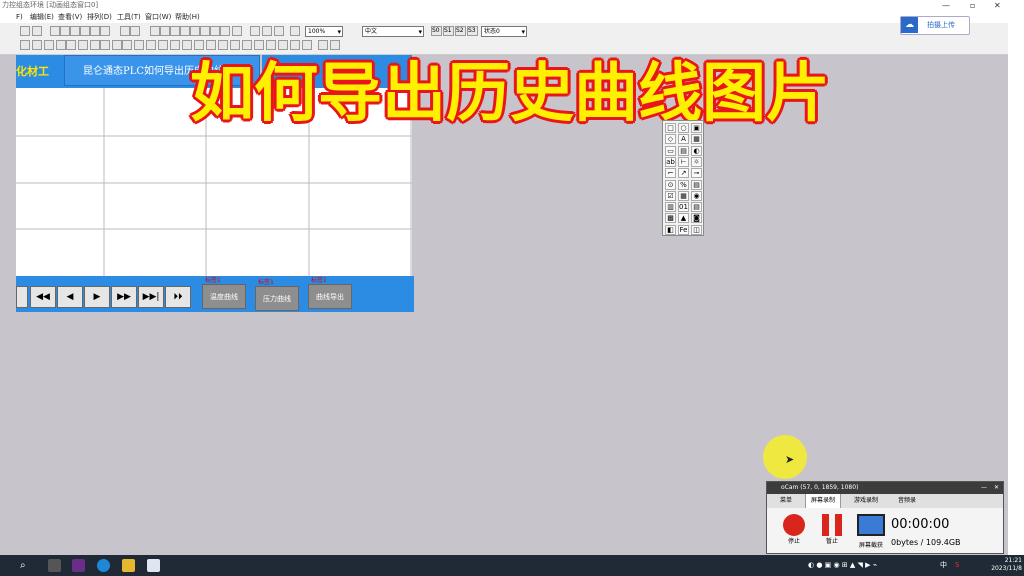 The width and height of the screenshot is (1024, 576). What do you see at coordinates (832, 533) in the screenshot?
I see `ocam-pause-button: 暂止` at bounding box center [832, 533].